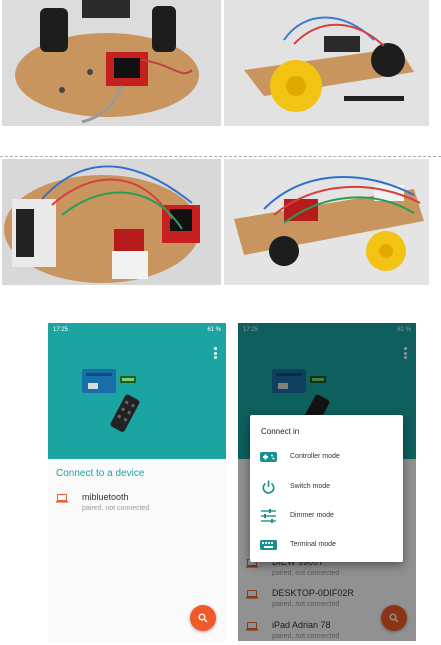 This screenshot has width=441, height=645. I want to click on photo-robot-side, so click(326, 63).